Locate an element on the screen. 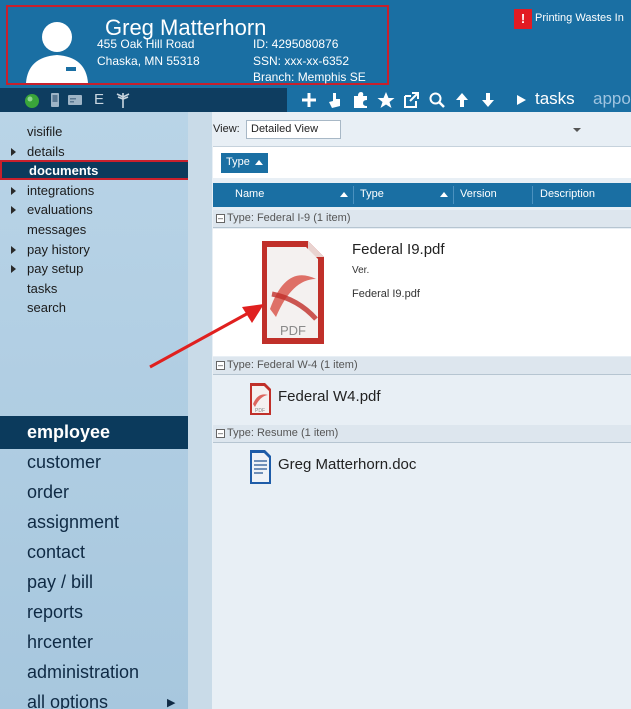  document-filename: Federal I9.pdf is located at coordinates (386, 294).